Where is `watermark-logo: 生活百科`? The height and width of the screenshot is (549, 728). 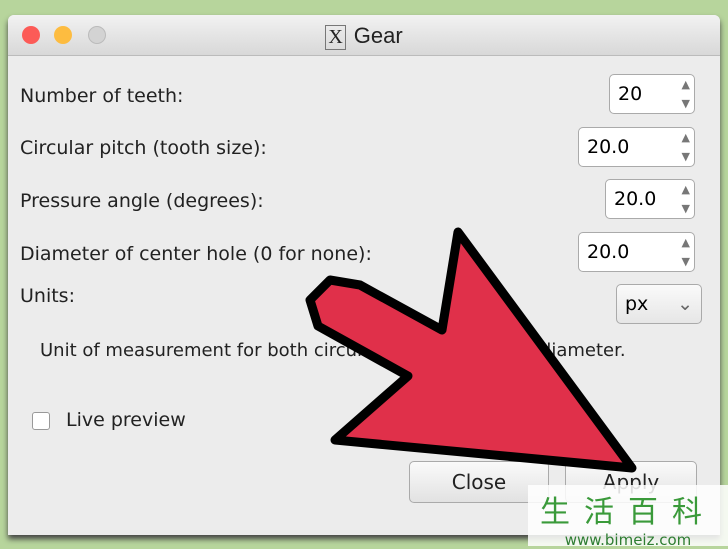 watermark-logo: 生活百科 is located at coordinates (628, 512).